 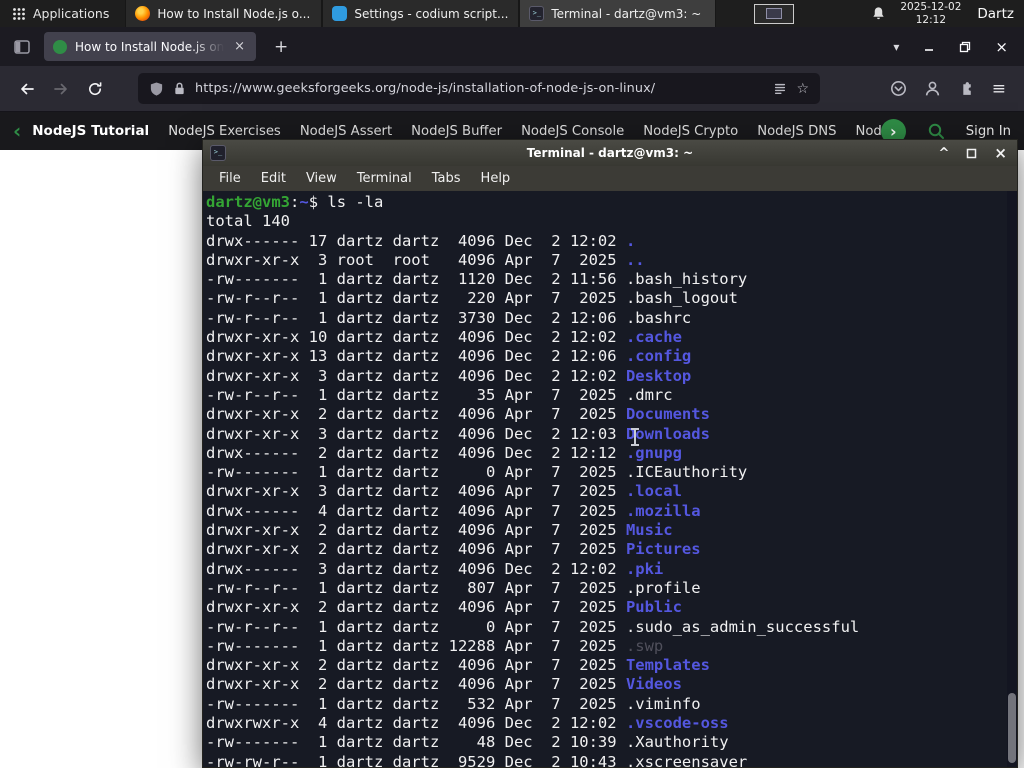 I want to click on file-name: .mozilla, so click(x=663, y=510).